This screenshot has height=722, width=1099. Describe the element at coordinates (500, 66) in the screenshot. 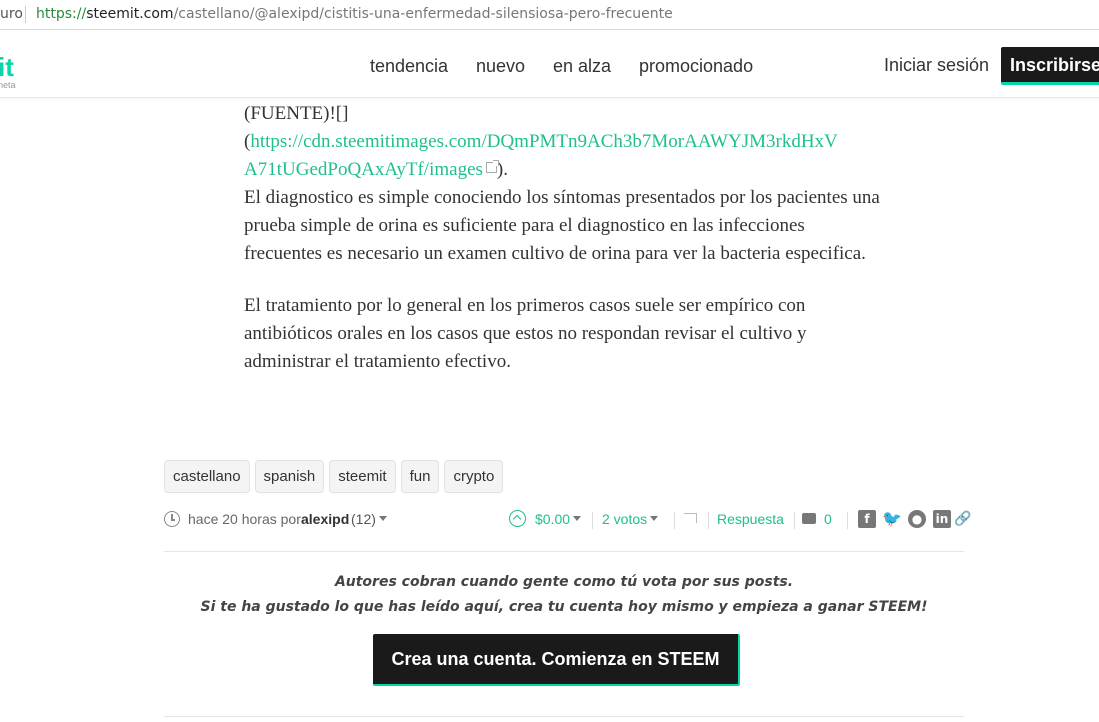

I see `nav-nuevo: nuevo` at that location.